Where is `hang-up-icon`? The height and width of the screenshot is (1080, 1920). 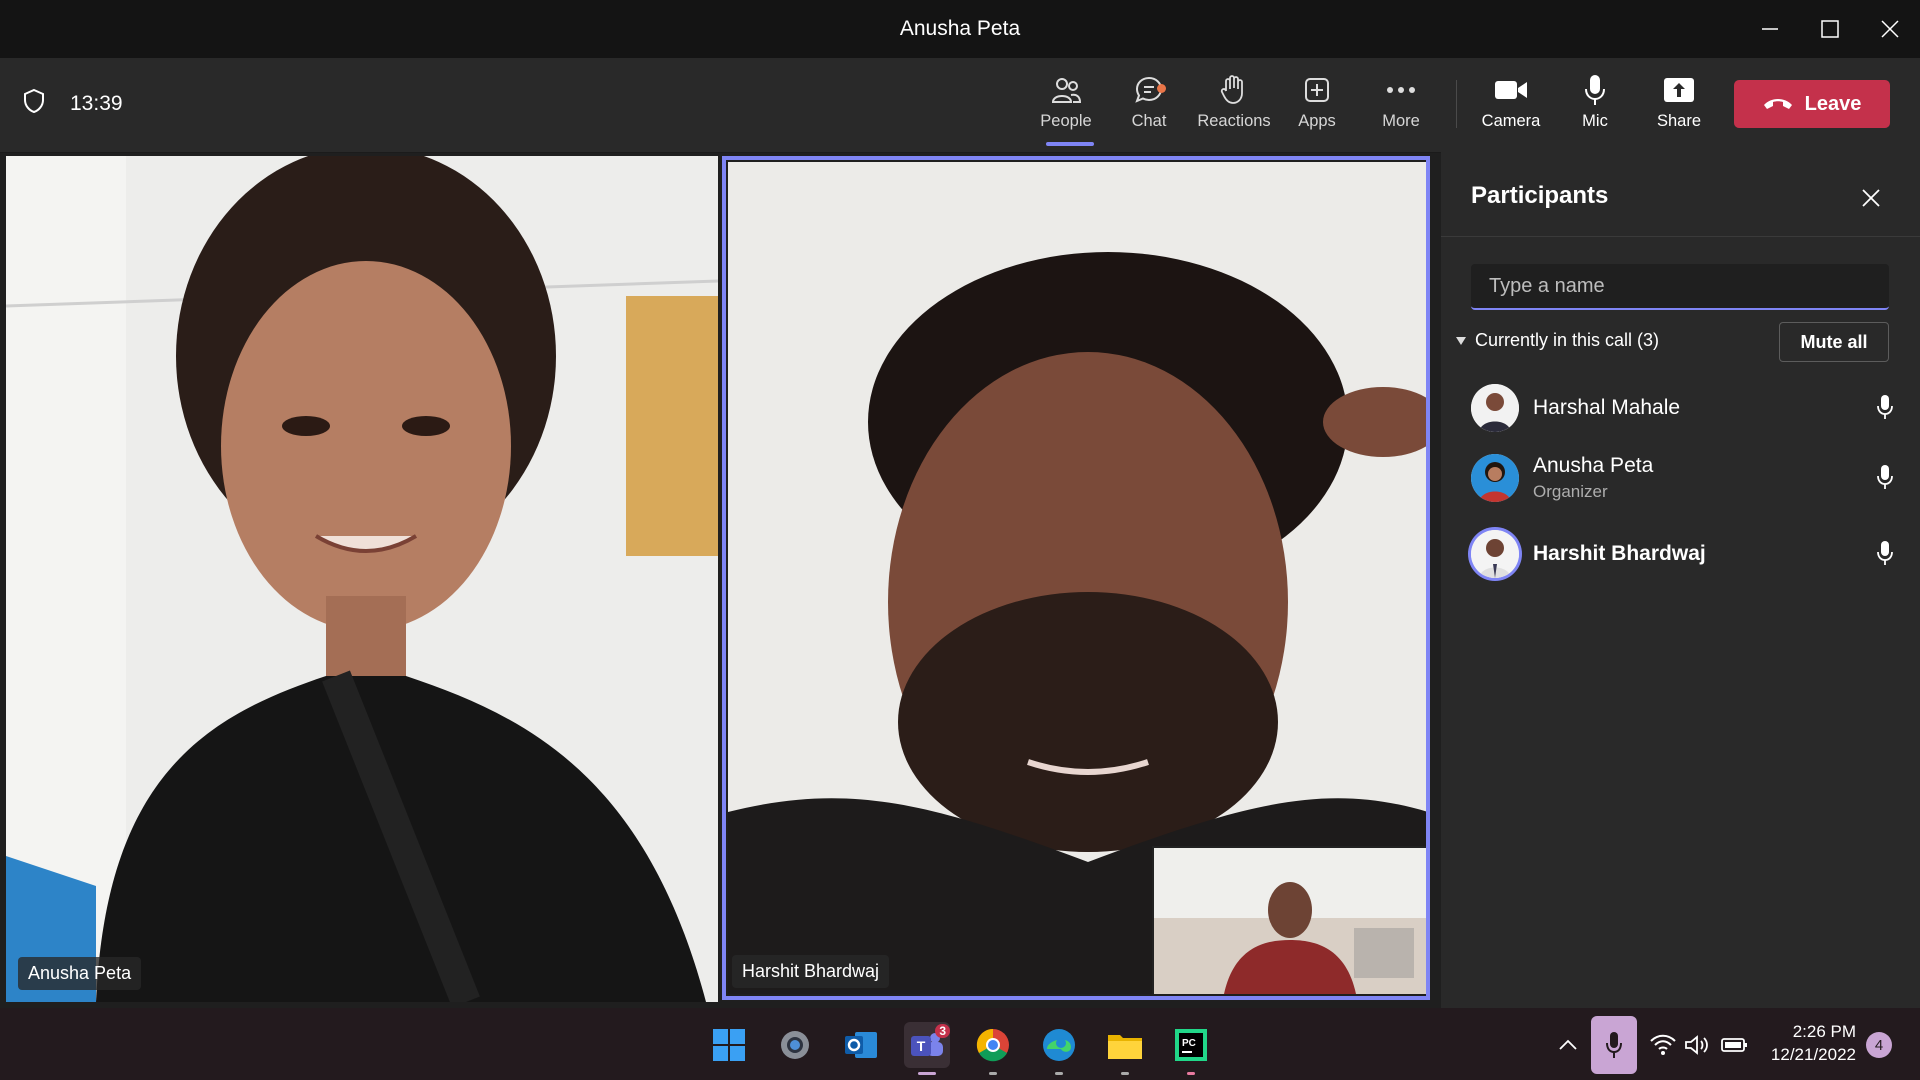
hang-up-icon is located at coordinates (1778, 104).